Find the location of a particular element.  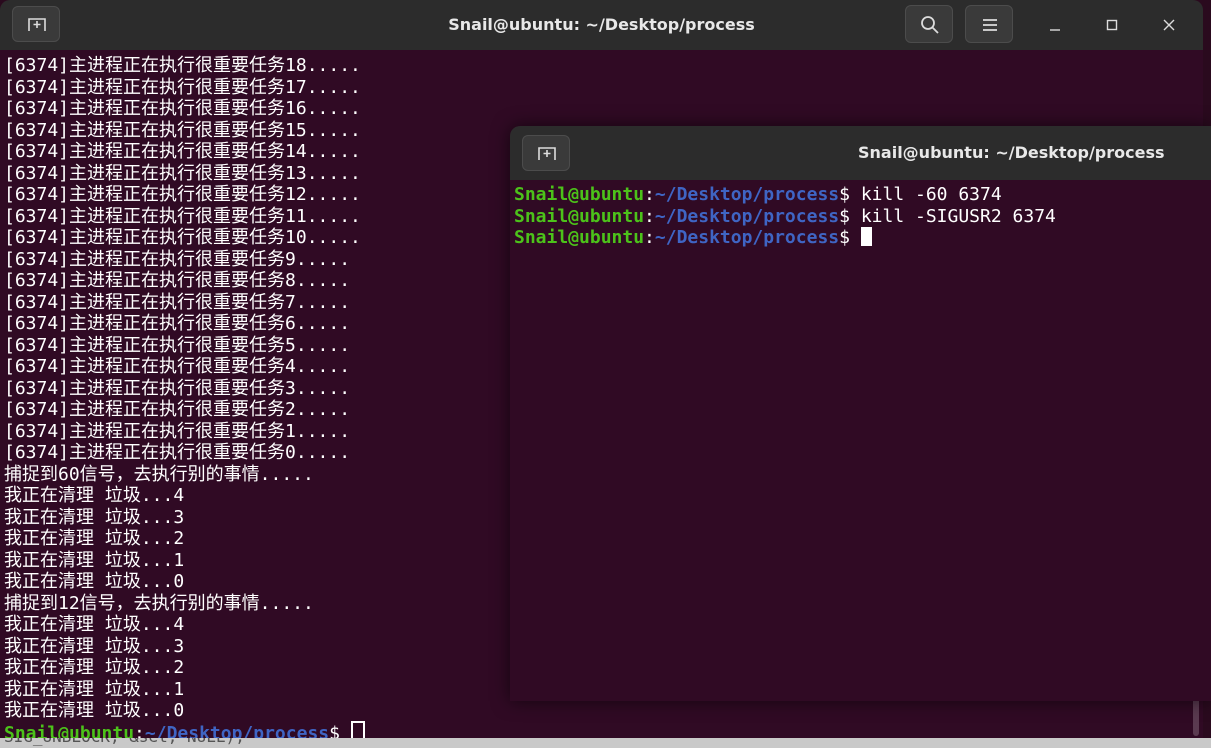

maximize-button is located at coordinates (1112, 25).